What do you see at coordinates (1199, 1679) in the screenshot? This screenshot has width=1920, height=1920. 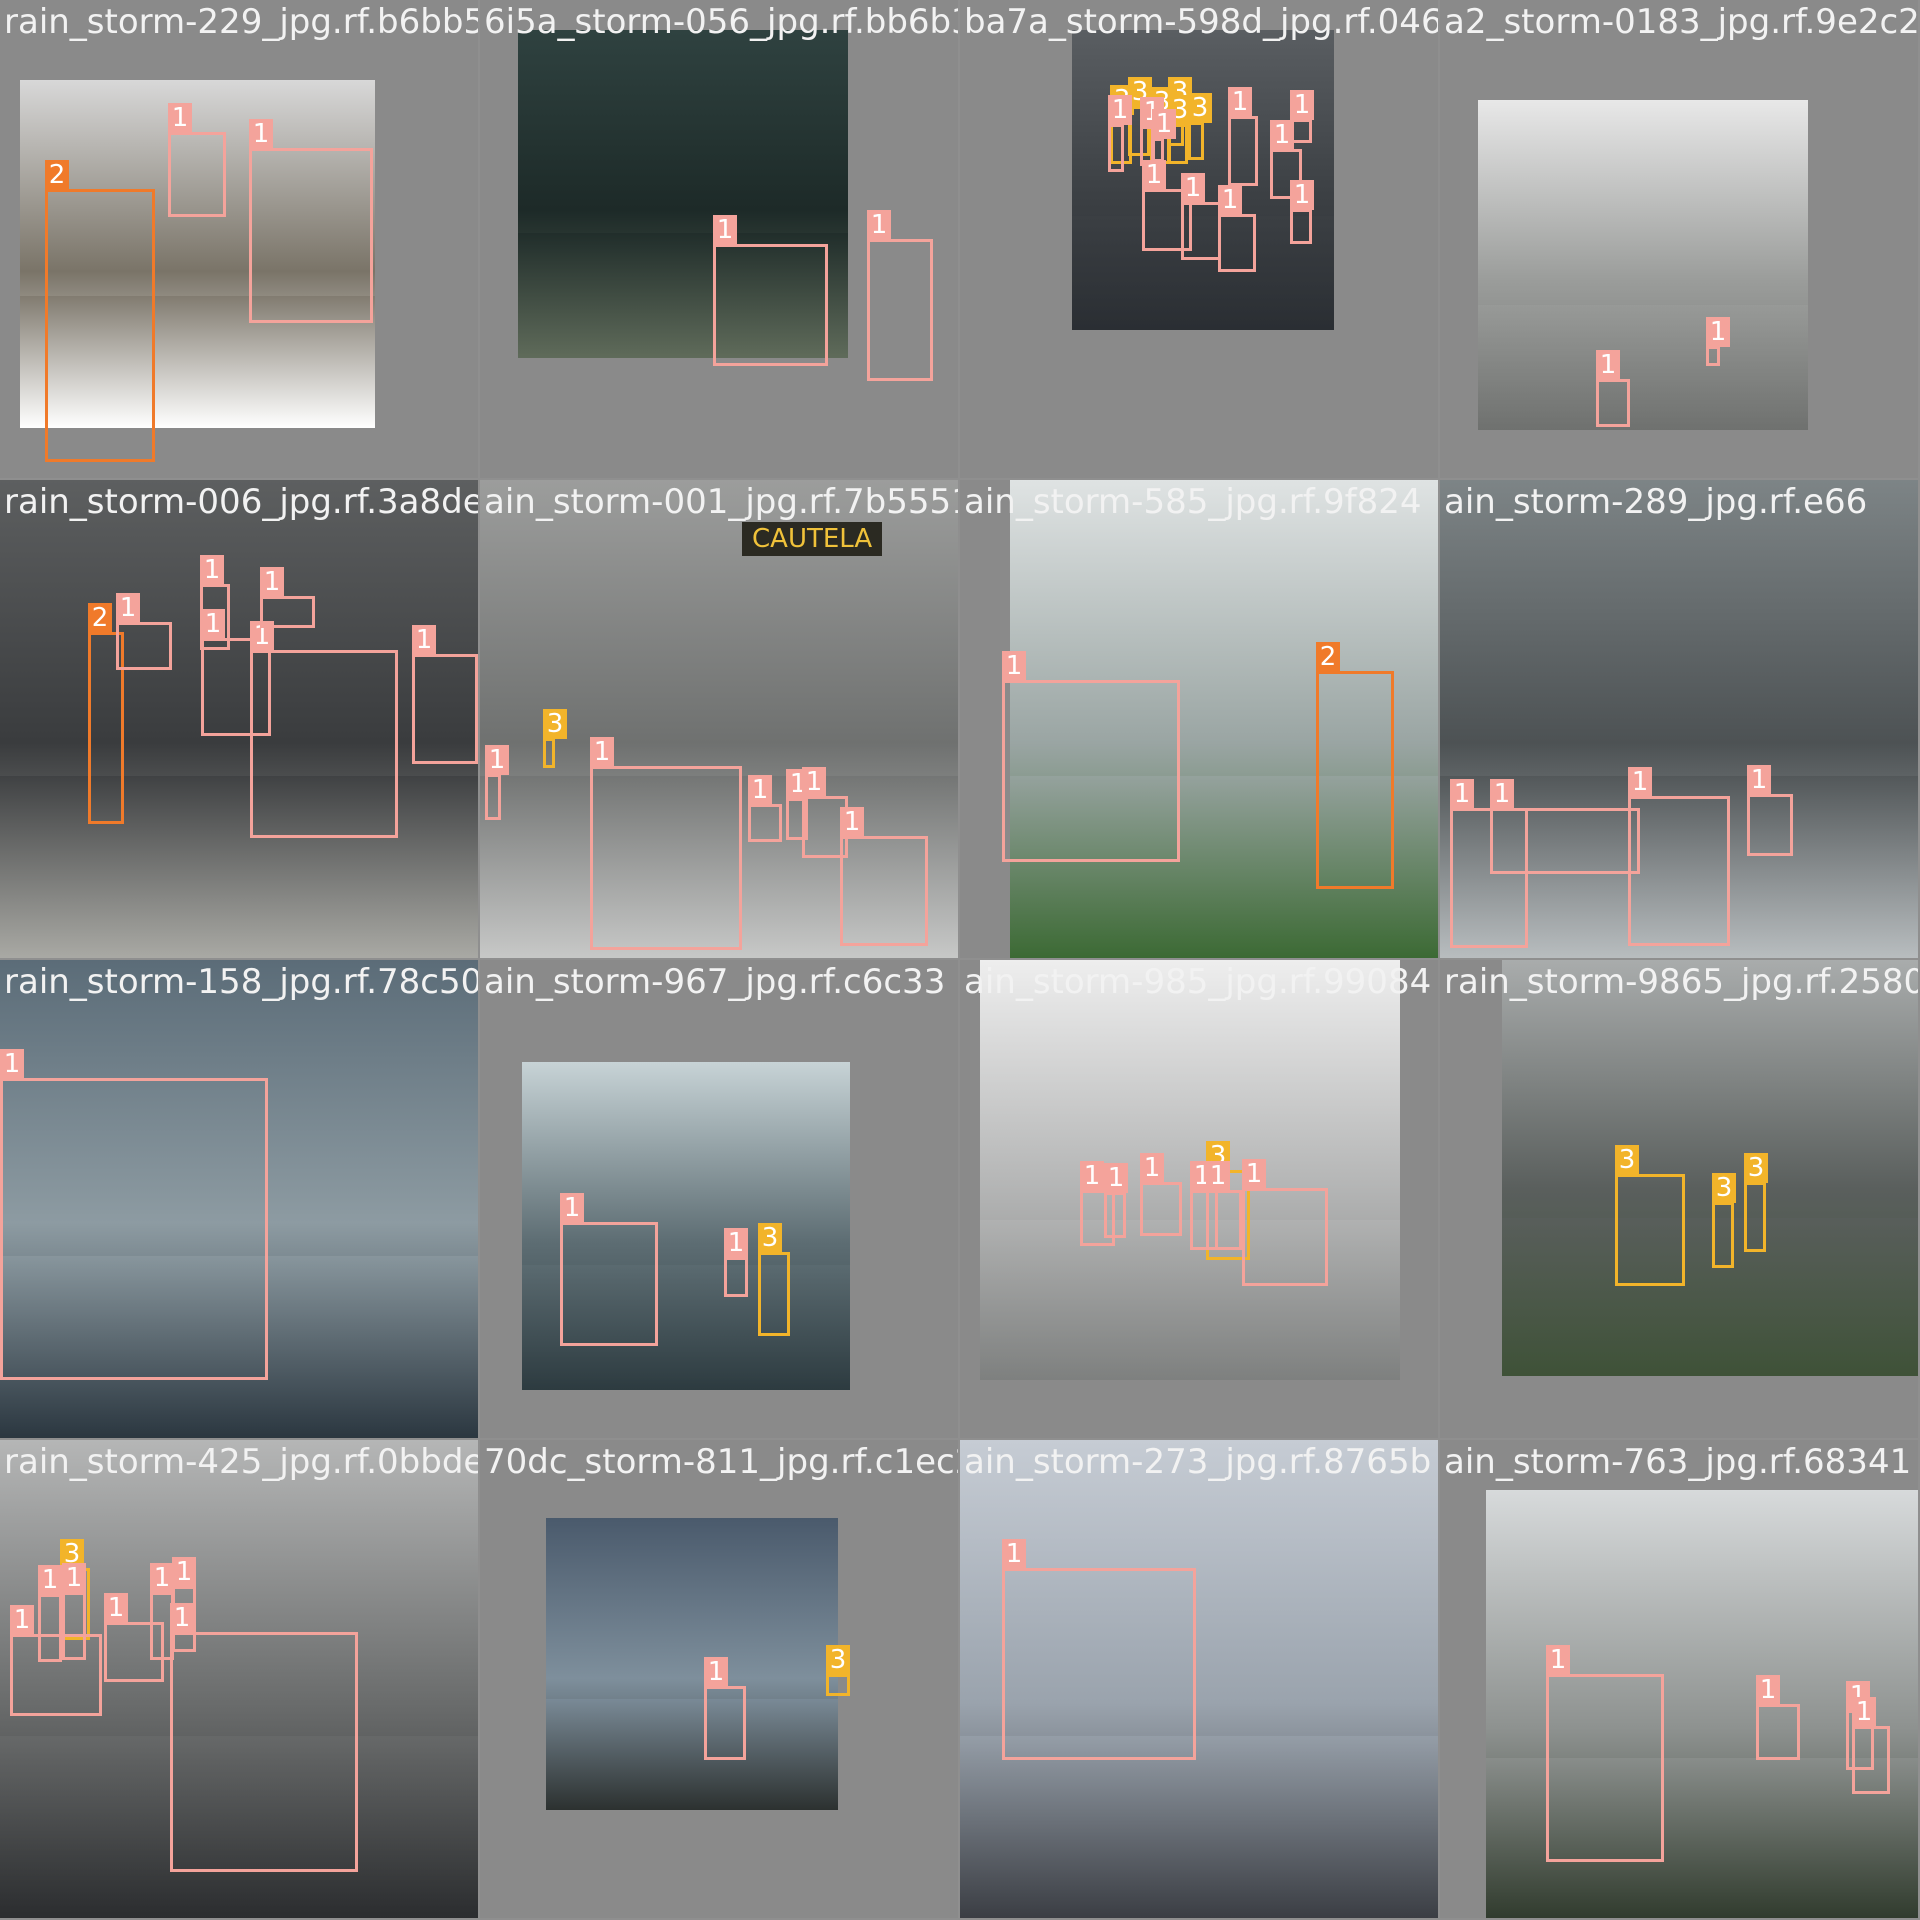 I see `image-tile: ain_storm-273_jpg.rf.8765b 1` at bounding box center [1199, 1679].